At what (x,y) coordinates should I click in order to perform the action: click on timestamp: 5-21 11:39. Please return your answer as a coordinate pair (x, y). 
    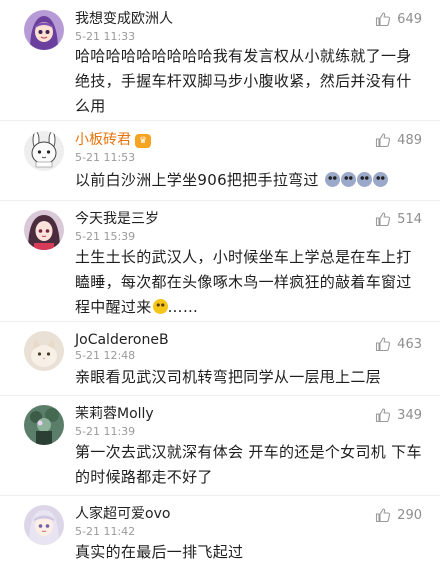
    Looking at the image, I should click on (105, 431).